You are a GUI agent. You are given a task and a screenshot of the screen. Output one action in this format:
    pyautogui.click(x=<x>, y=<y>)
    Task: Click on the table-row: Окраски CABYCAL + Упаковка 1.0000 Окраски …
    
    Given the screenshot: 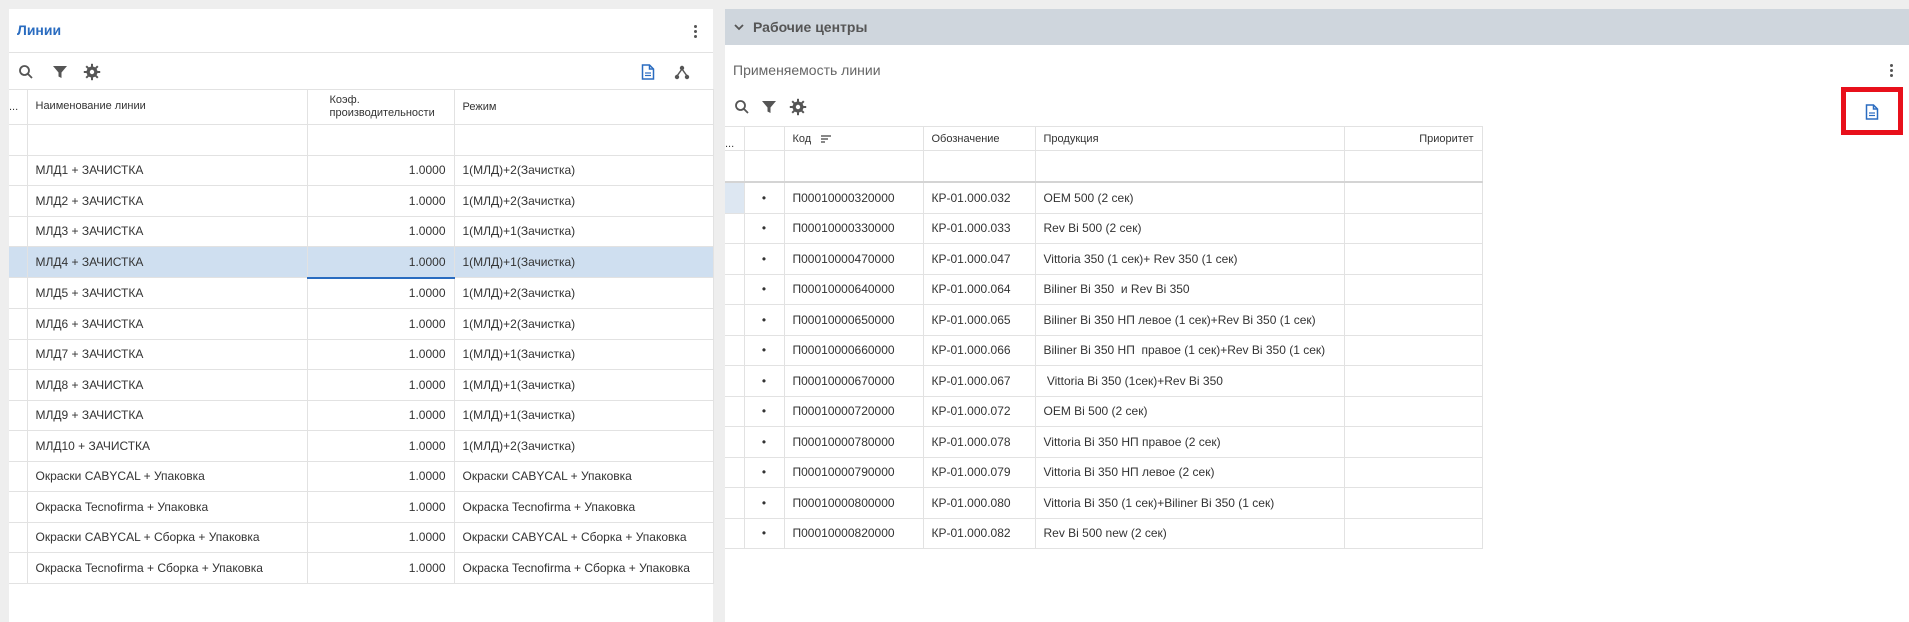 What is the action you would take?
    pyautogui.click(x=361, y=476)
    